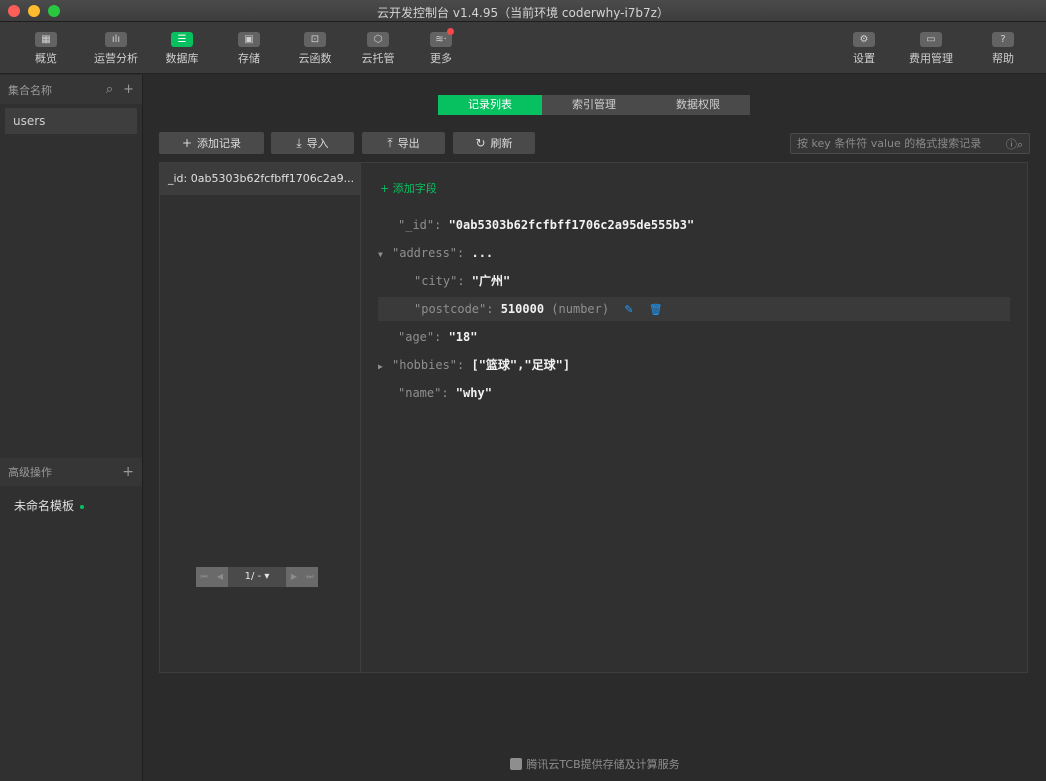 The width and height of the screenshot is (1046, 781). I want to click on analytics-icon: ılı, so click(116, 39).